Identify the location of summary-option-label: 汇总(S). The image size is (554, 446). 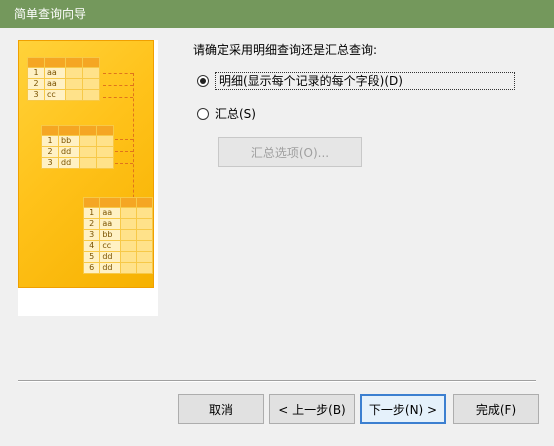
(235, 113).